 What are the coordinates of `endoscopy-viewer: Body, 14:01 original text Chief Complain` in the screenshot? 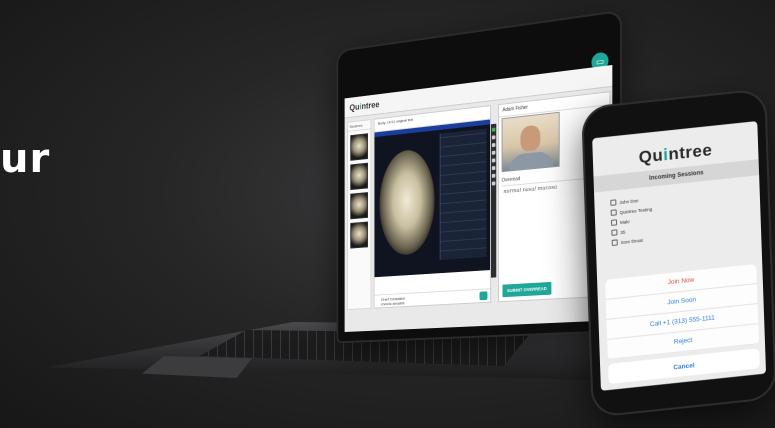 It's located at (435, 207).